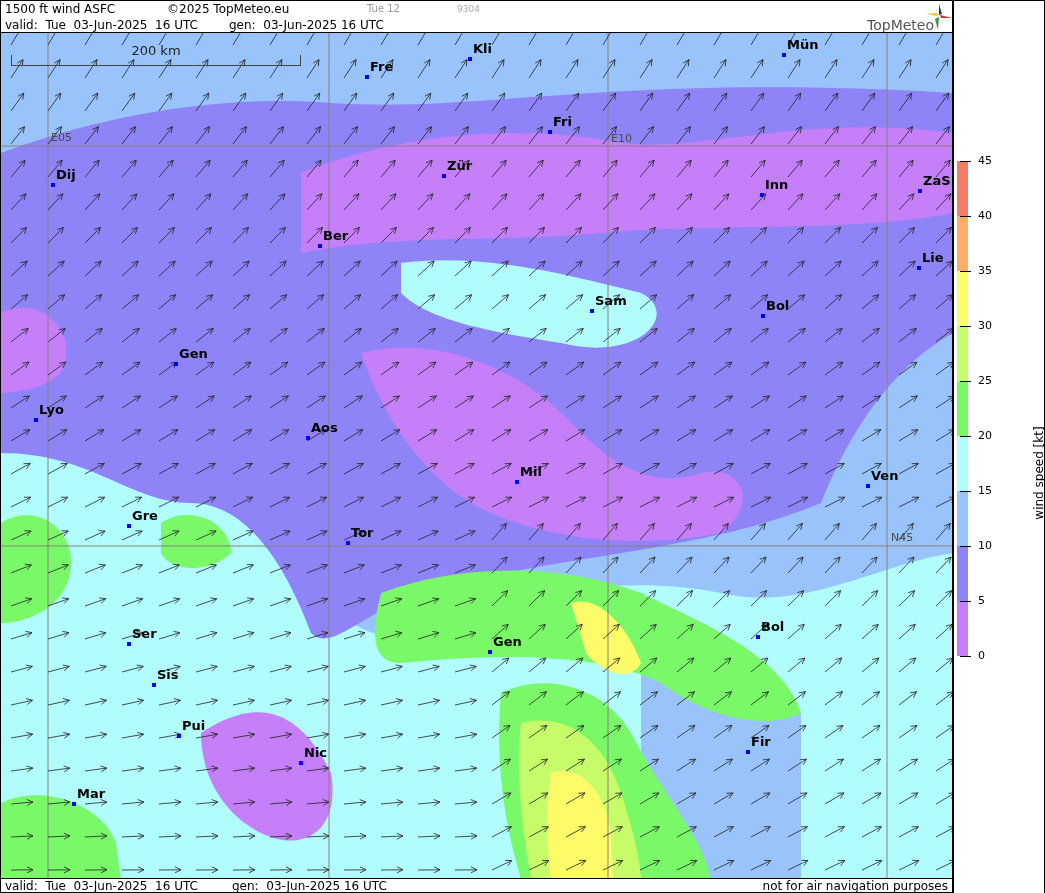  What do you see at coordinates (482, 48) in the screenshot?
I see `city-label: Kli` at bounding box center [482, 48].